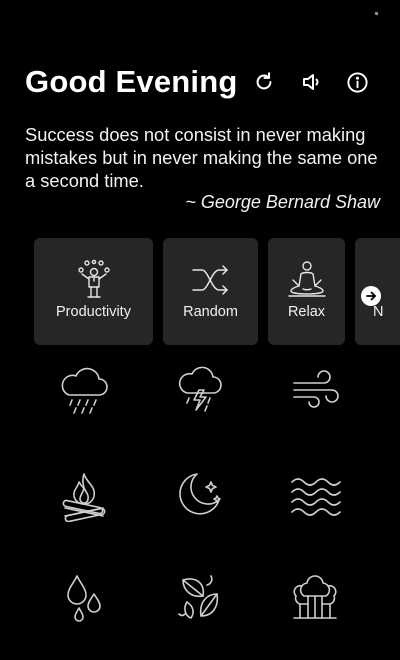 The height and width of the screenshot is (660, 400). I want to click on category-relax: Relax, so click(306, 291).